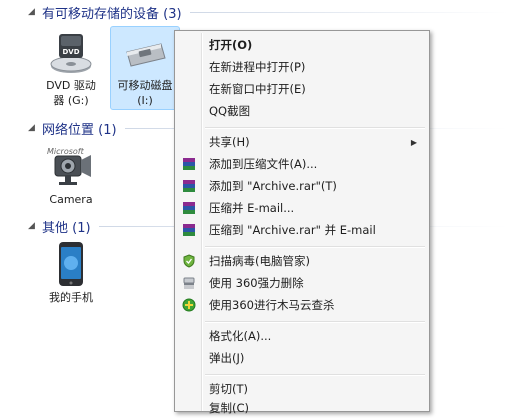 This screenshot has width=517, height=418. What do you see at coordinates (231, 45) in the screenshot?
I see `menu-item-label: 打开(O)` at bounding box center [231, 45].